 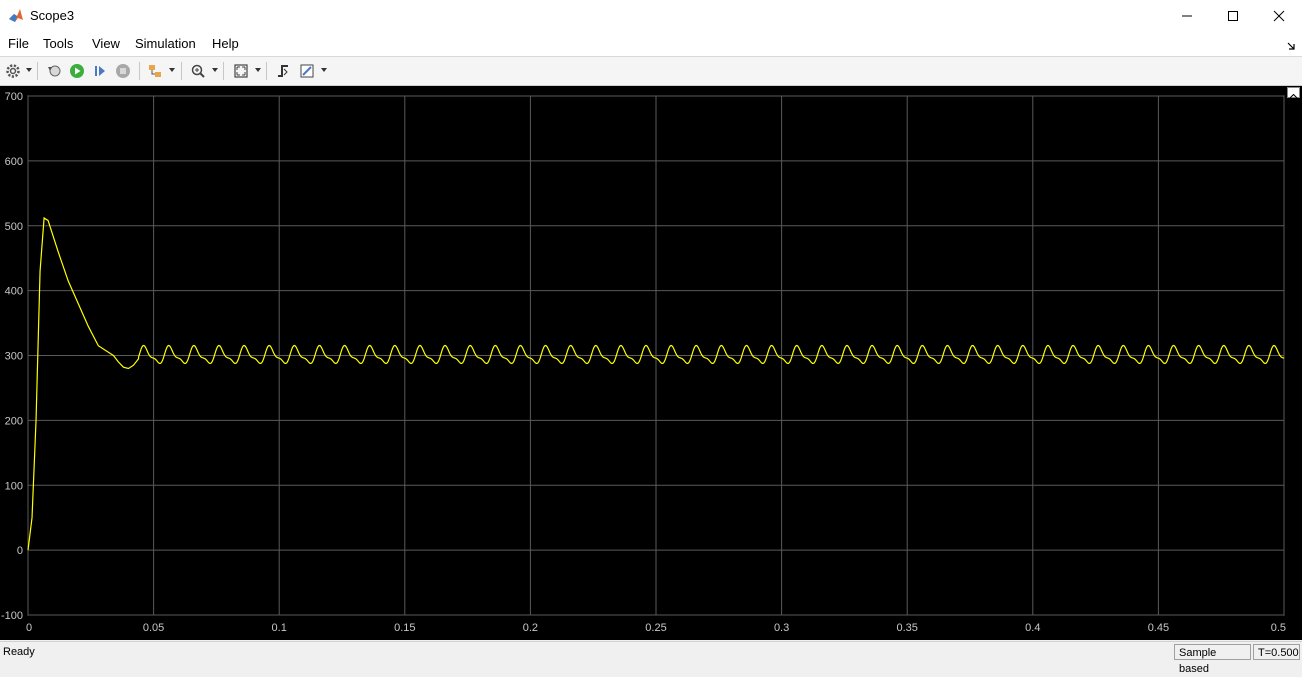 I want to click on title-bar: Scope3, so click(x=651, y=15).